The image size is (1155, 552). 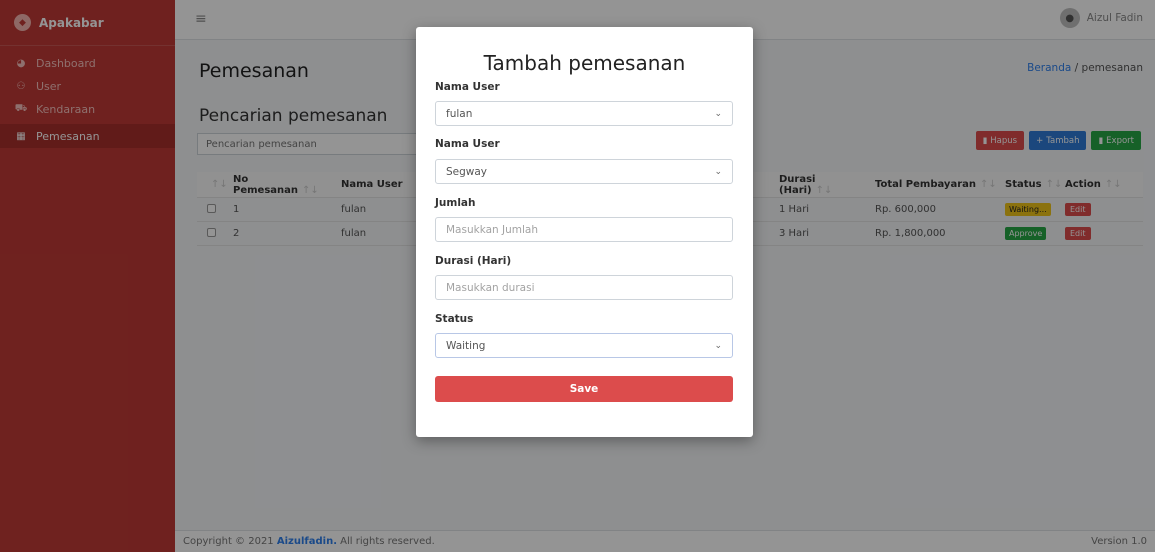 I want to click on user-select-value: fulan, so click(x=459, y=113).